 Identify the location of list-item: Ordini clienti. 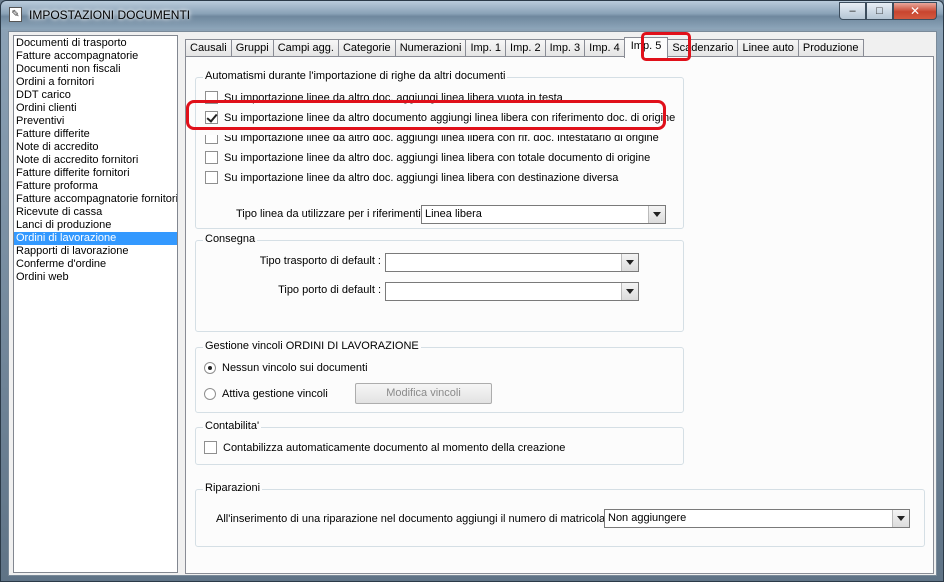
(95, 108).